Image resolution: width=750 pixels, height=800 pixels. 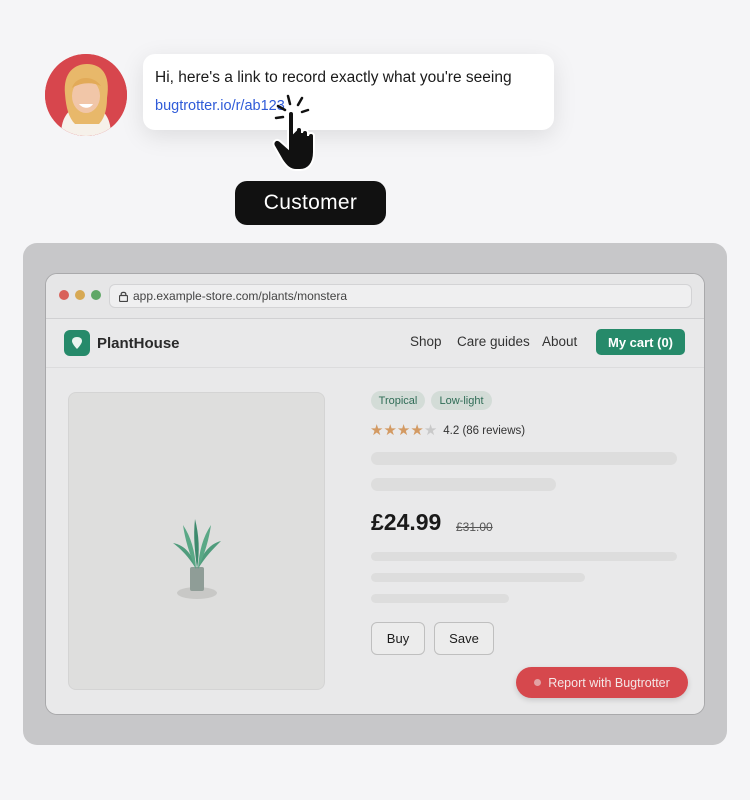 What do you see at coordinates (138, 343) in the screenshot?
I see `brand-name: PlantHouse` at bounding box center [138, 343].